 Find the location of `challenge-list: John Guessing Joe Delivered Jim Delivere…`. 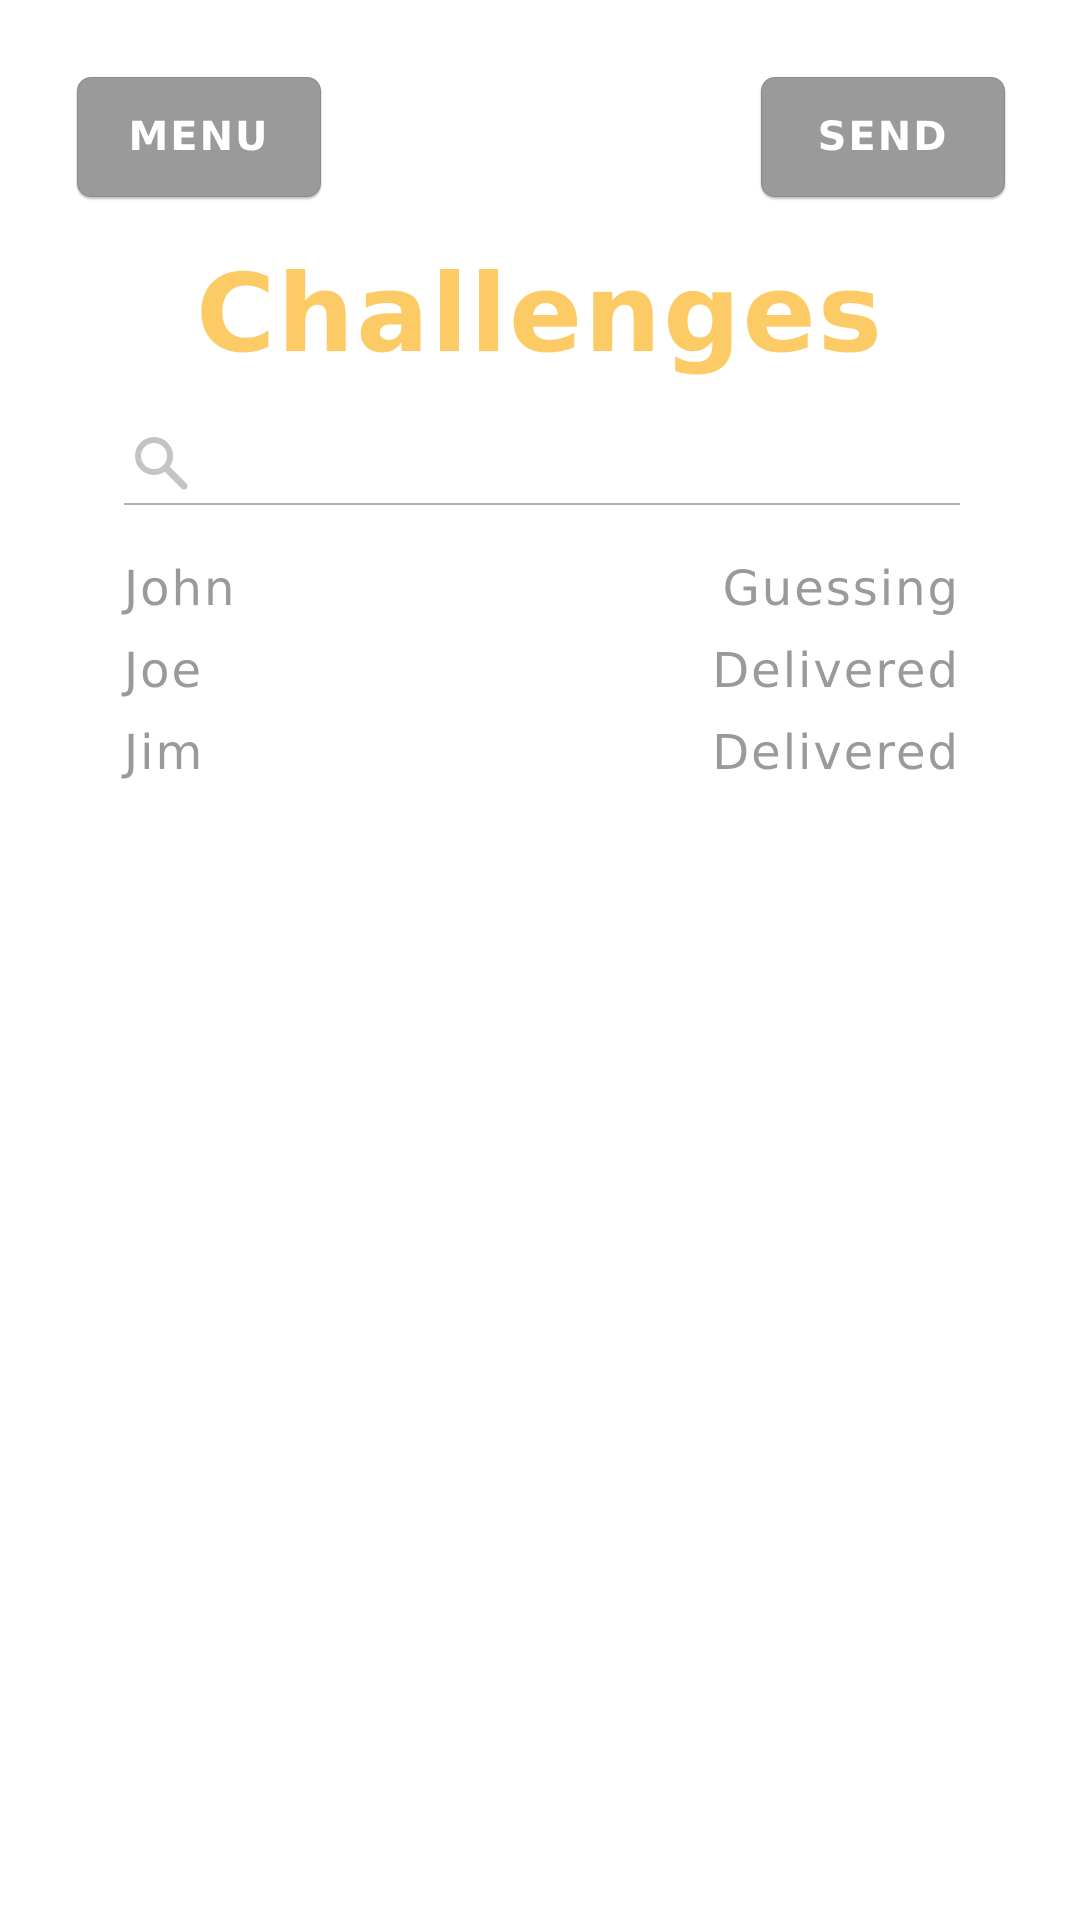

challenge-list: John Guessing Joe Delivered Jim Delivere… is located at coordinates (542, 671).